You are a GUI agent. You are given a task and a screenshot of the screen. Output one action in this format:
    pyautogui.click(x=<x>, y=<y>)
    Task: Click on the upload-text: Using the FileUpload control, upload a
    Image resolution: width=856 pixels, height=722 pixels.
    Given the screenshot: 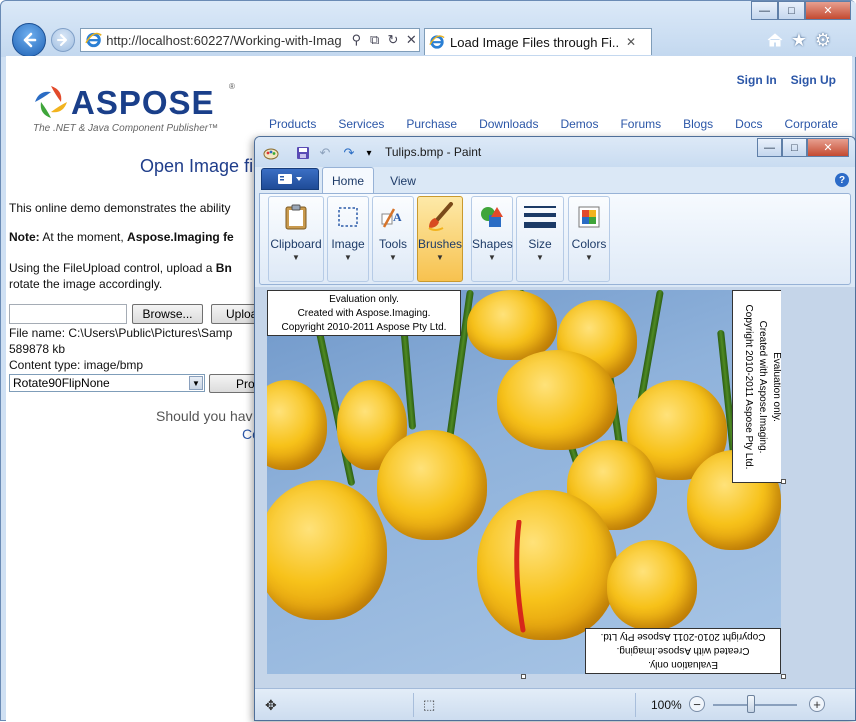 What is the action you would take?
    pyautogui.click(x=112, y=268)
    